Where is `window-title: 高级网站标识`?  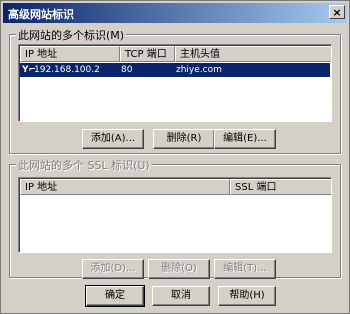
window-title: 高级网站标识 is located at coordinates (41, 14).